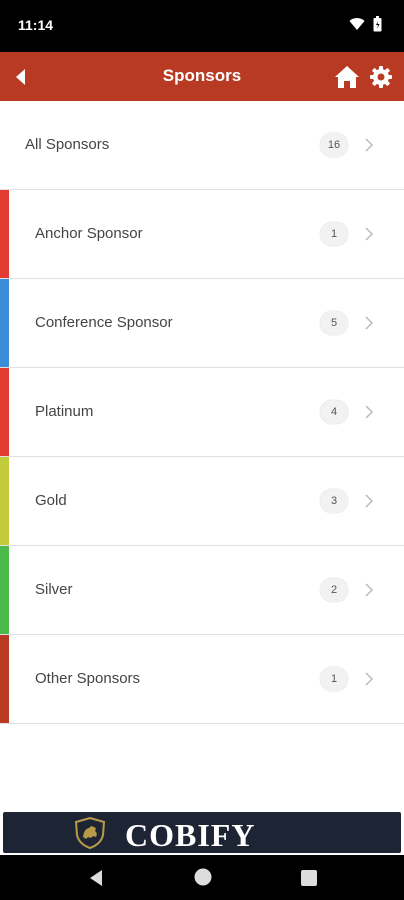 The height and width of the screenshot is (900, 404). What do you see at coordinates (202, 679) in the screenshot?
I see `list-item-sponsor-category: Other Sponsors 1` at bounding box center [202, 679].